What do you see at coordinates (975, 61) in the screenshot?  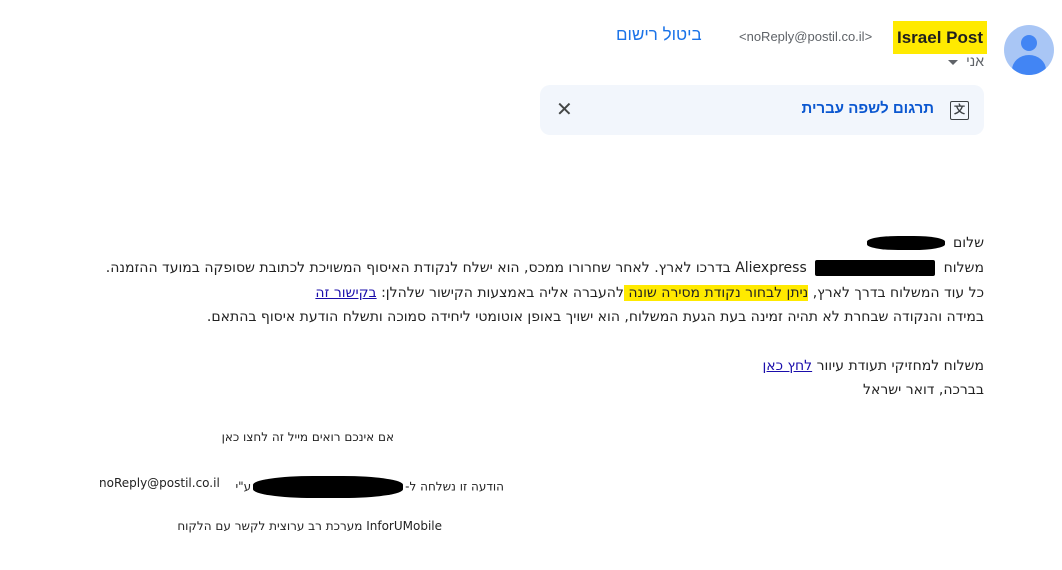 I see `recipient-label: אני` at bounding box center [975, 61].